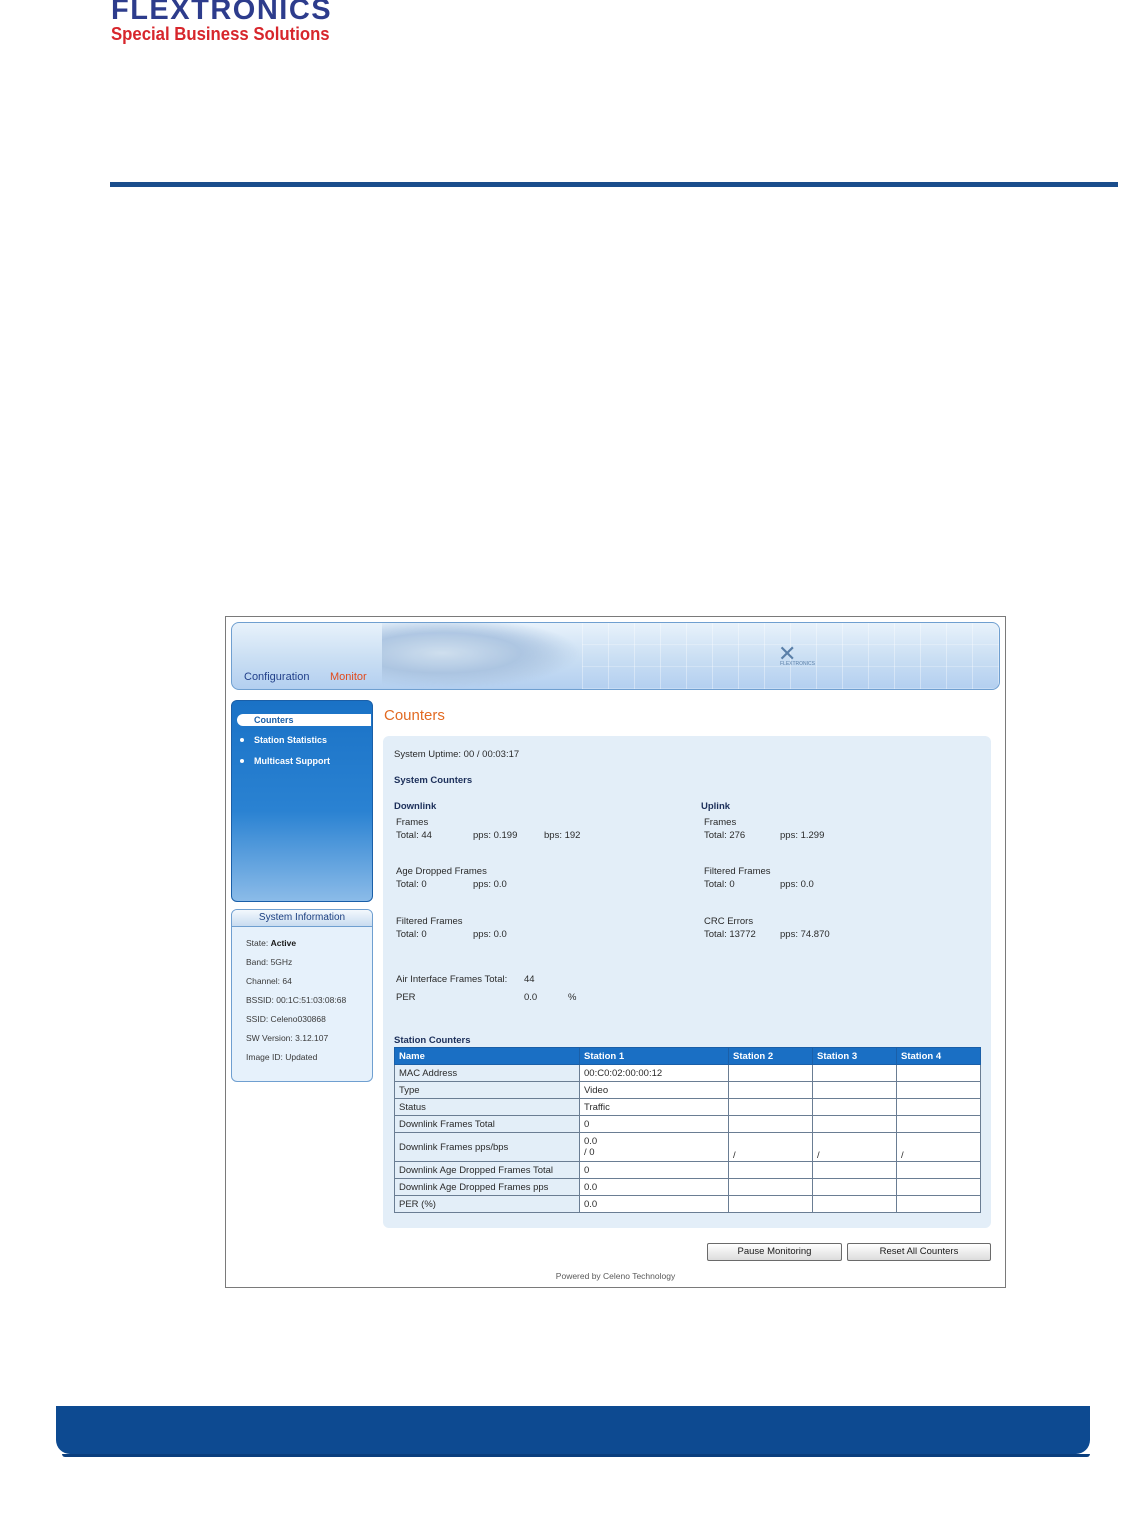 This screenshot has height=1532, width=1134. I want to click on logo-sub-text: Special Business Solutions, so click(220, 34).